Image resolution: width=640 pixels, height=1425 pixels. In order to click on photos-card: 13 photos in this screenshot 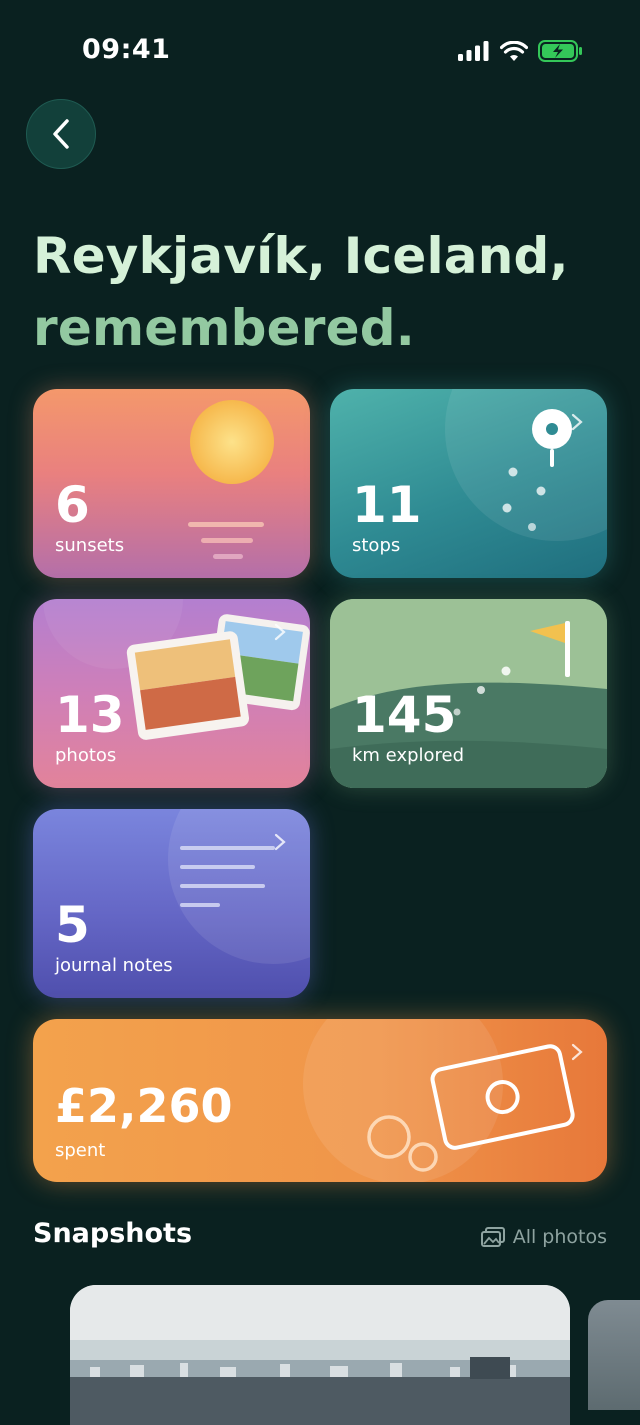, I will do `click(171, 693)`.